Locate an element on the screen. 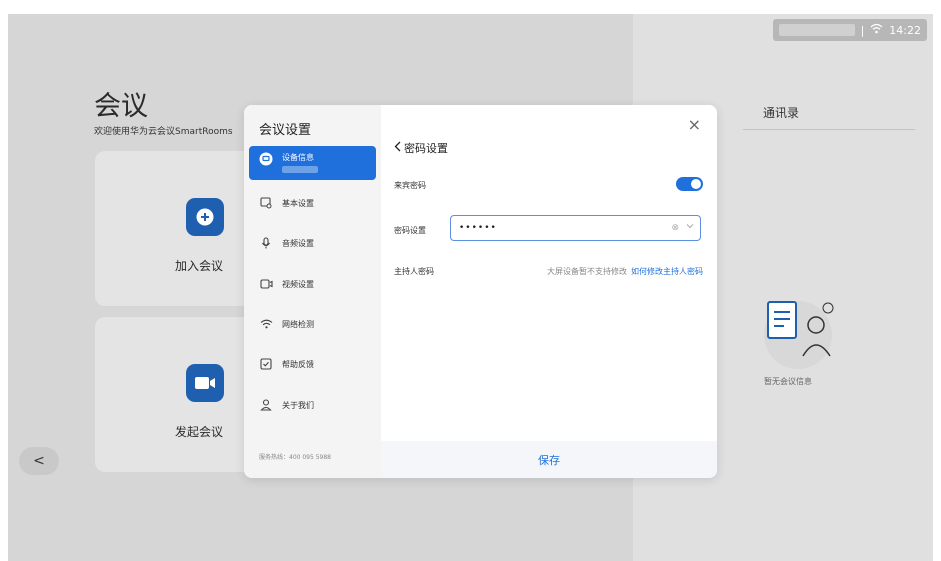  sidebar-item-device-info: 设备信息 is located at coordinates (312, 163).